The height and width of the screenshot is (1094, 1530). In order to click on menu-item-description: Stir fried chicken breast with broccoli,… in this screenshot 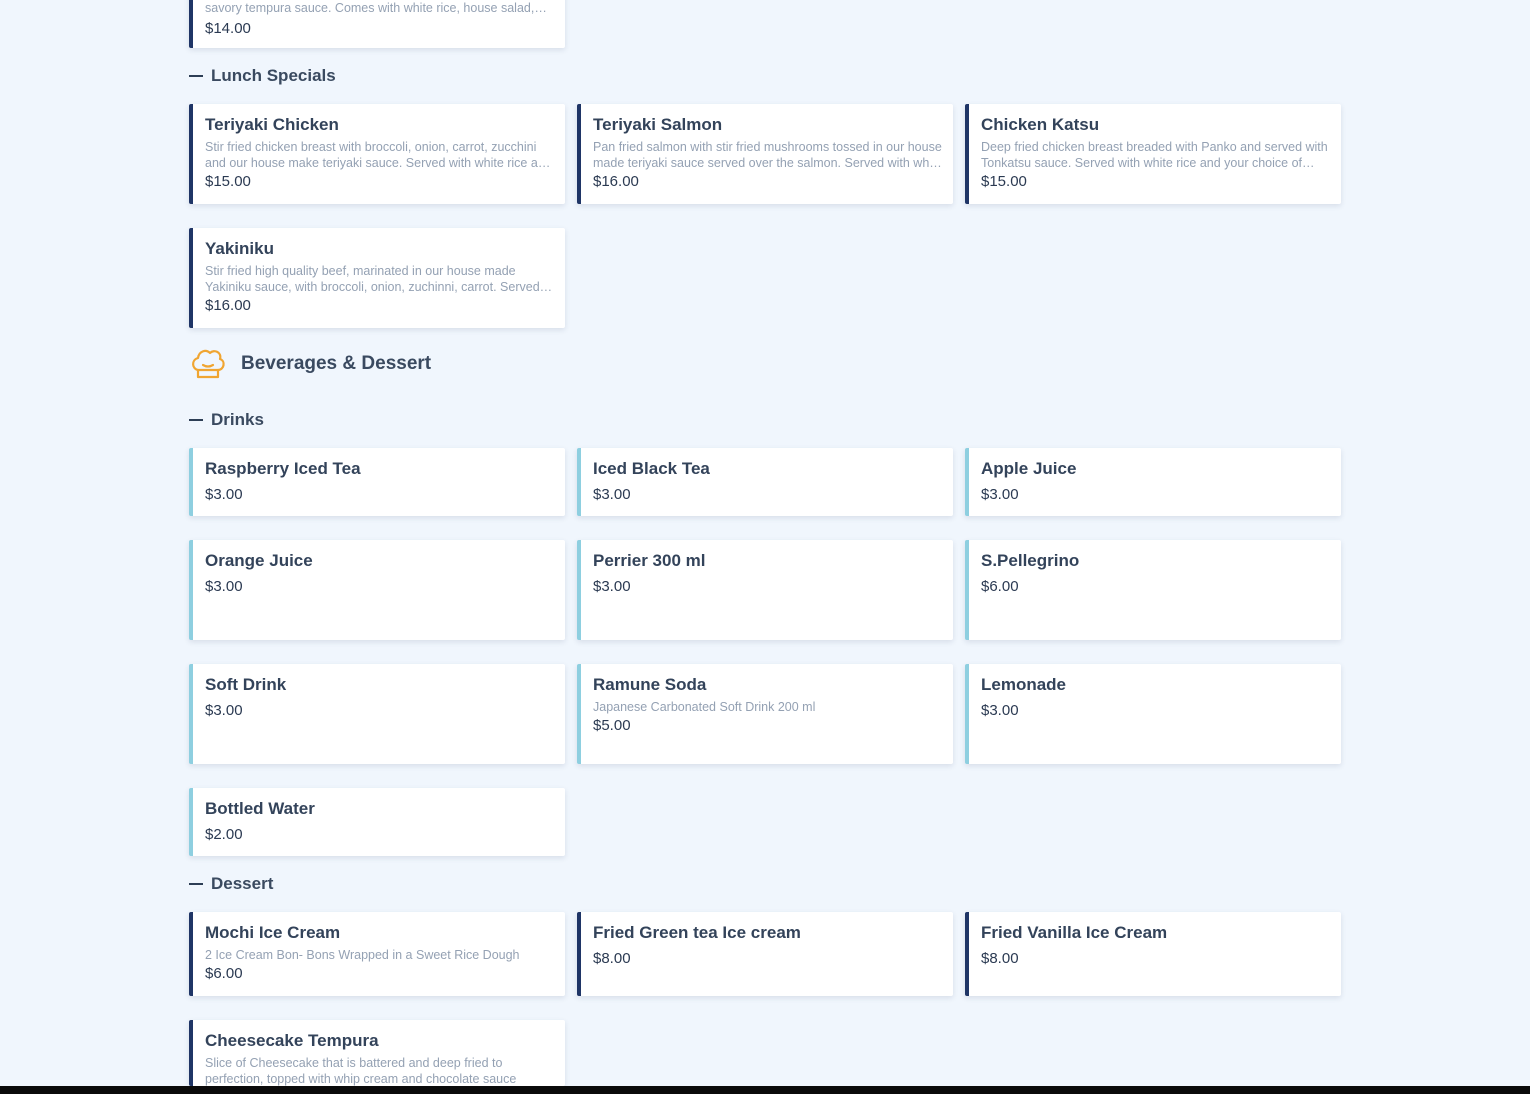, I will do `click(378, 155)`.